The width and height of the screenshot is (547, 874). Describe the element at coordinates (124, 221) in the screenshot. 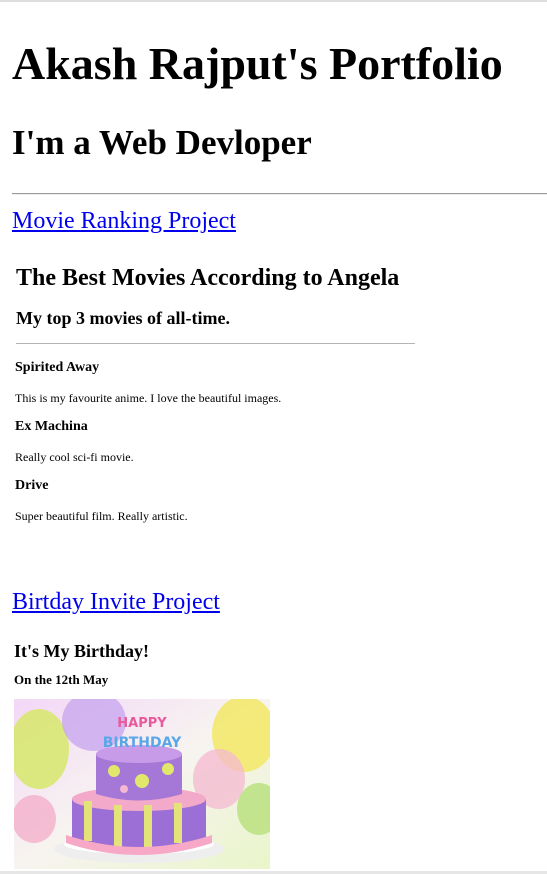

I see `movie-ranking-project-link: Movie Ranking Project` at that location.